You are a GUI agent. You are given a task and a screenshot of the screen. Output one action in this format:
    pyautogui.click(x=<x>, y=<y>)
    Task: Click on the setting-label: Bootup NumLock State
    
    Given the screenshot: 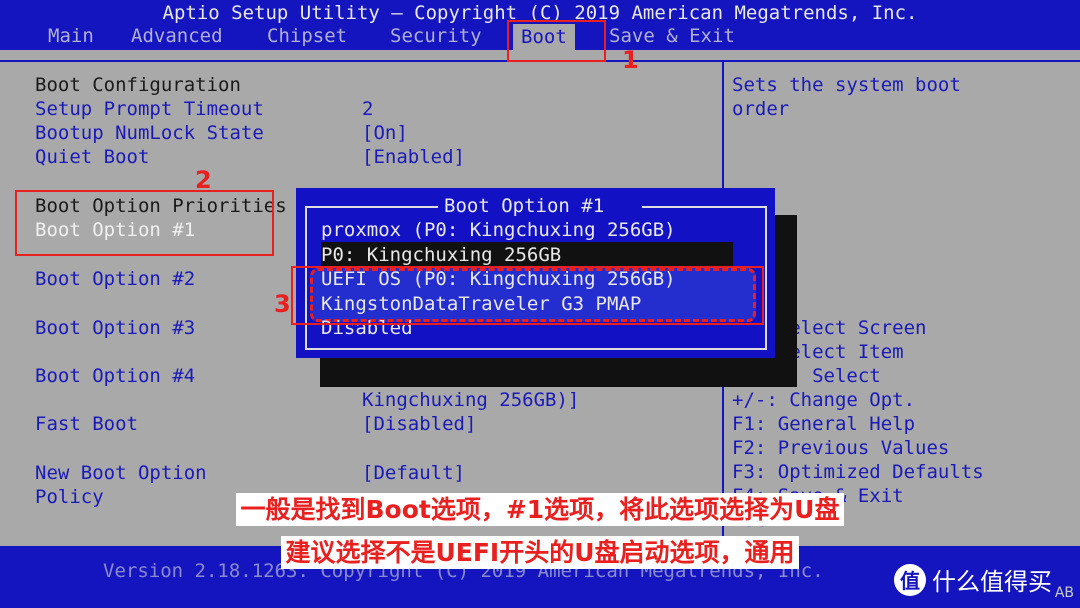 What is the action you would take?
    pyautogui.click(x=149, y=133)
    